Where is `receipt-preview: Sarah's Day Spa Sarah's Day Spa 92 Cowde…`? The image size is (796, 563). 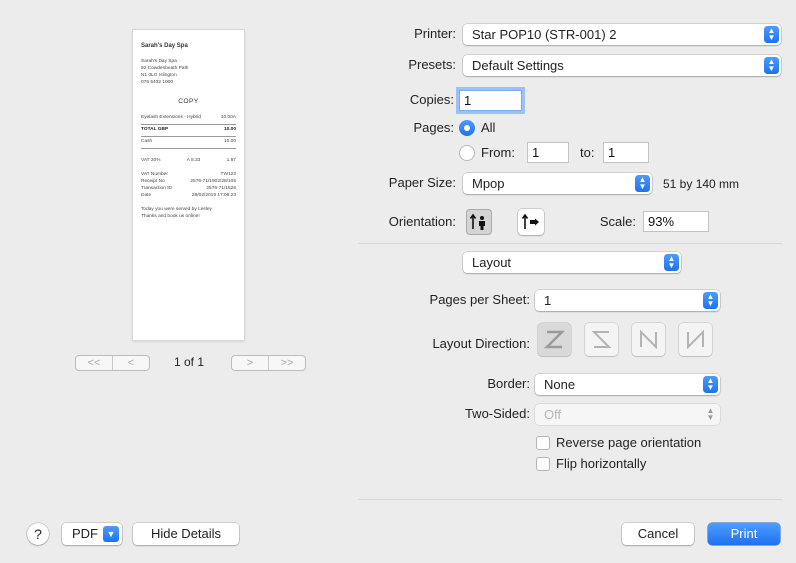
receipt-preview: Sarah's Day Spa Sarah's Day Spa 92 Cowde… is located at coordinates (188, 185).